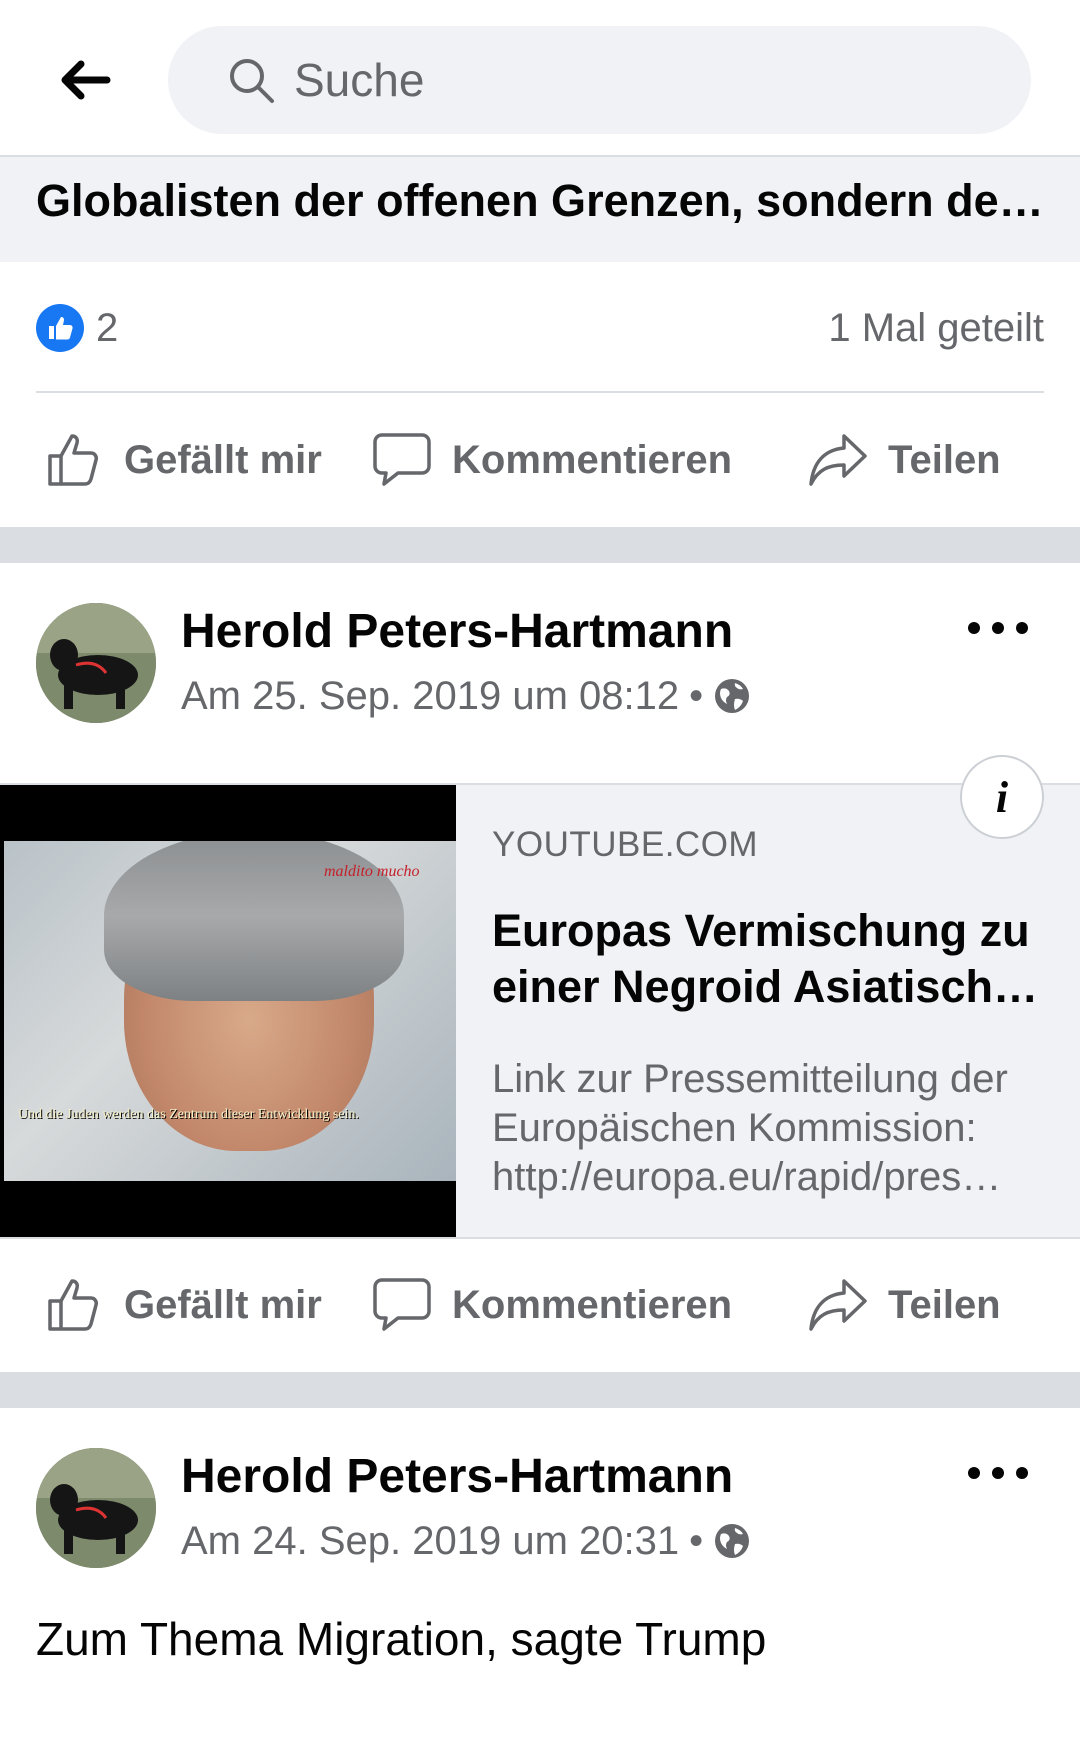 The height and width of the screenshot is (1740, 1080). What do you see at coordinates (359, 80) in the screenshot?
I see `search-placeholder: Suche` at bounding box center [359, 80].